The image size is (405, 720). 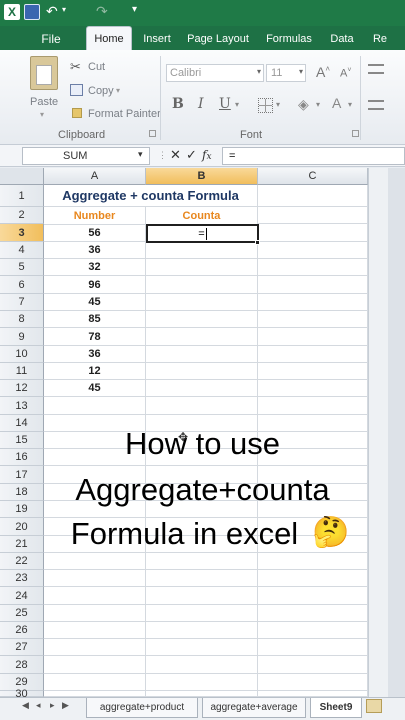 I want to click on undo-dropdown-icon: ▾, so click(x=64, y=9).